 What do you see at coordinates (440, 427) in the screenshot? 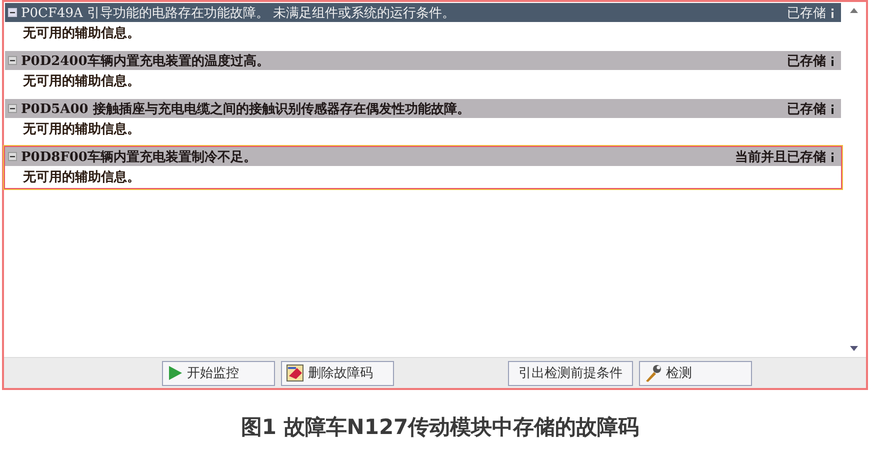
I see `figure-caption: 图1 故障车N127传动模块中存储的故障码` at bounding box center [440, 427].